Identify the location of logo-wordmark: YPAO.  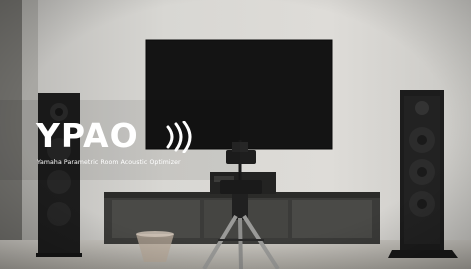
(87, 135).